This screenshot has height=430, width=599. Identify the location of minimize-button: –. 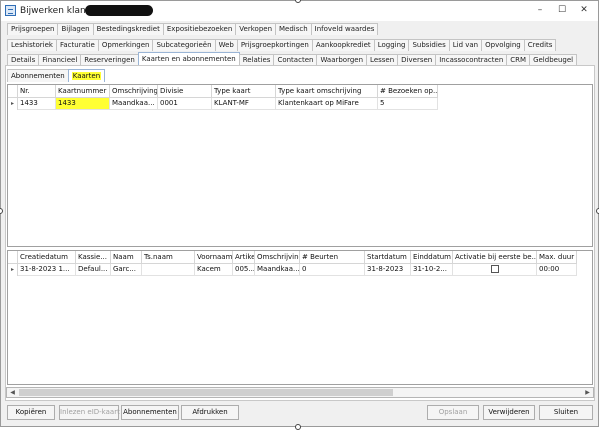
(540, 10).